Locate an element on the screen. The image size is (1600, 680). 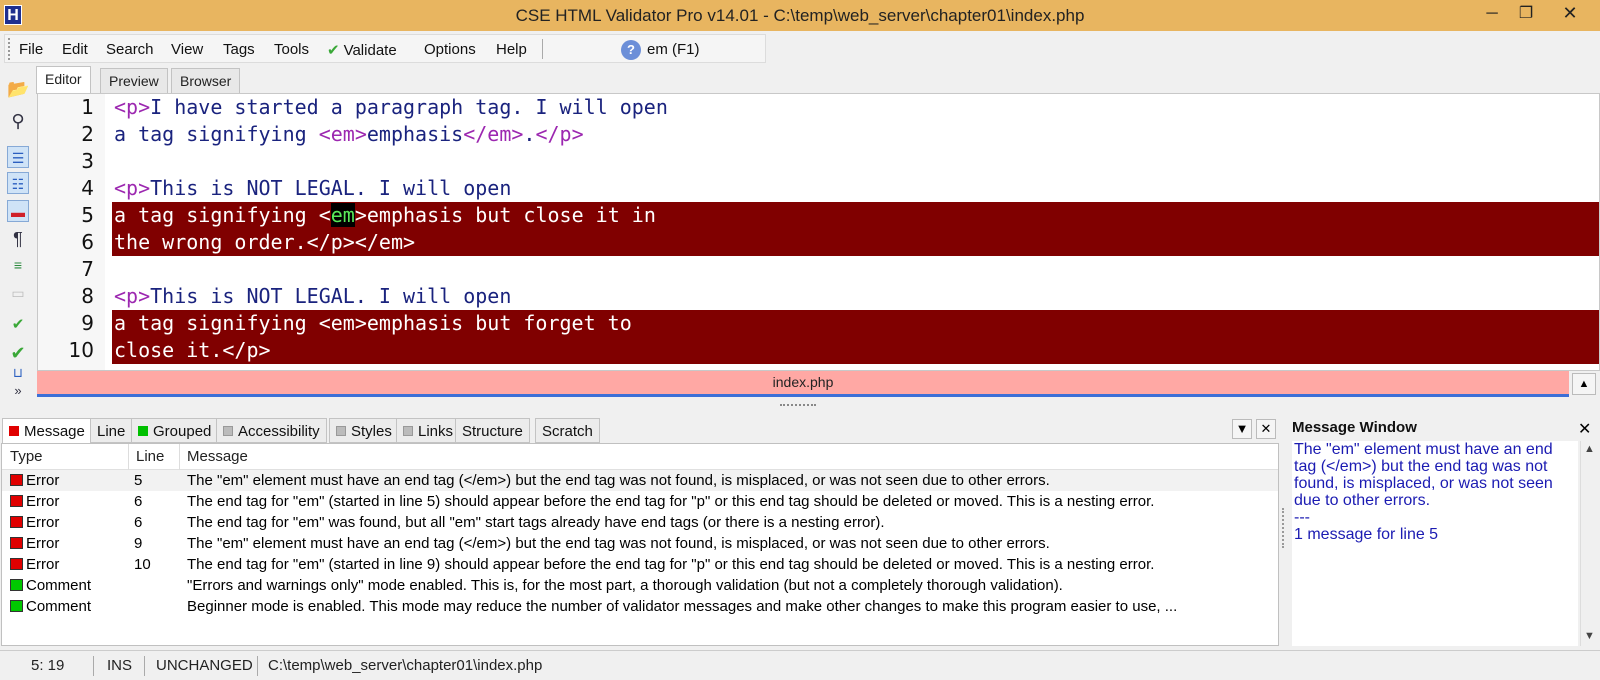
tab-browser: Browser is located at coordinates (206, 81).